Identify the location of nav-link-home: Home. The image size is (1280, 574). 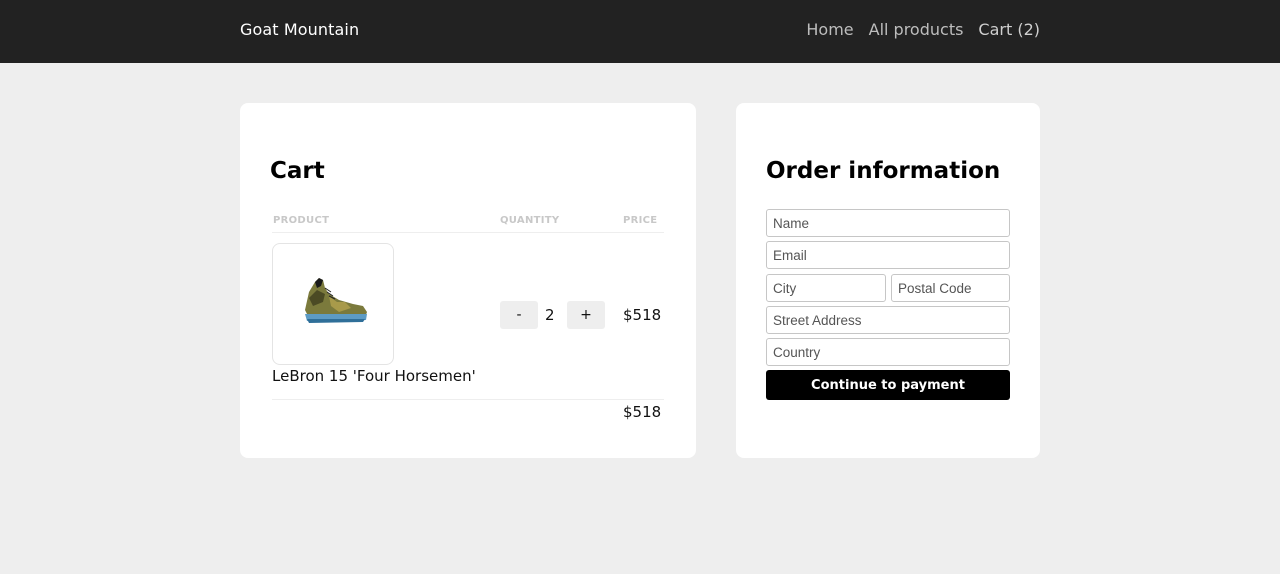
(829, 29).